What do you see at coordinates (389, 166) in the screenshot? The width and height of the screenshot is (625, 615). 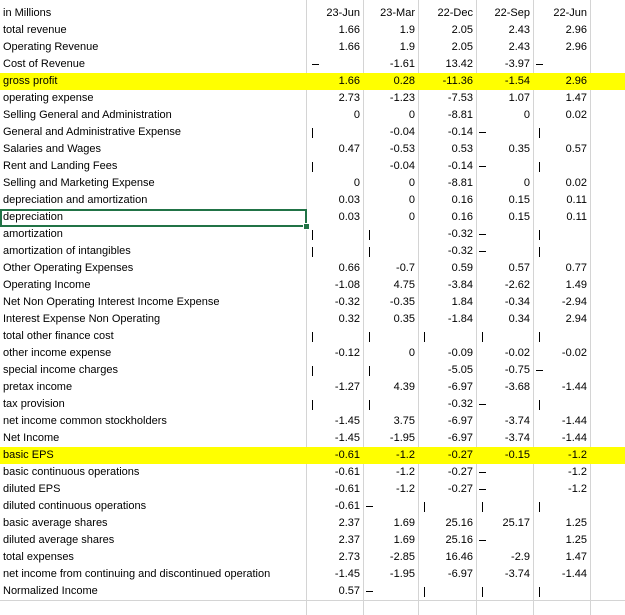 I see `value-cell: -0.04` at bounding box center [389, 166].